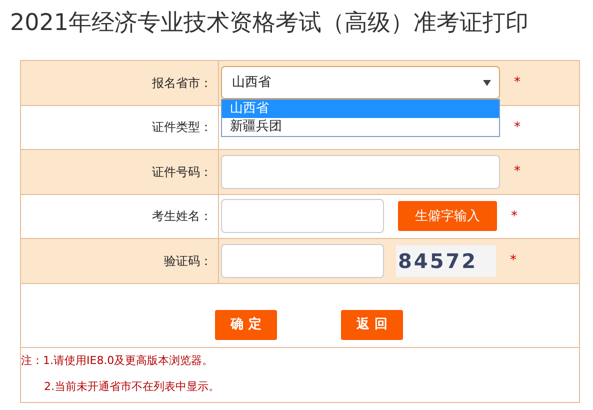 Image resolution: width=593 pixels, height=410 pixels. What do you see at coordinates (131, 386) in the screenshot?
I see `note-text: 2.当前未开通省市不在列表中显示。` at bounding box center [131, 386].